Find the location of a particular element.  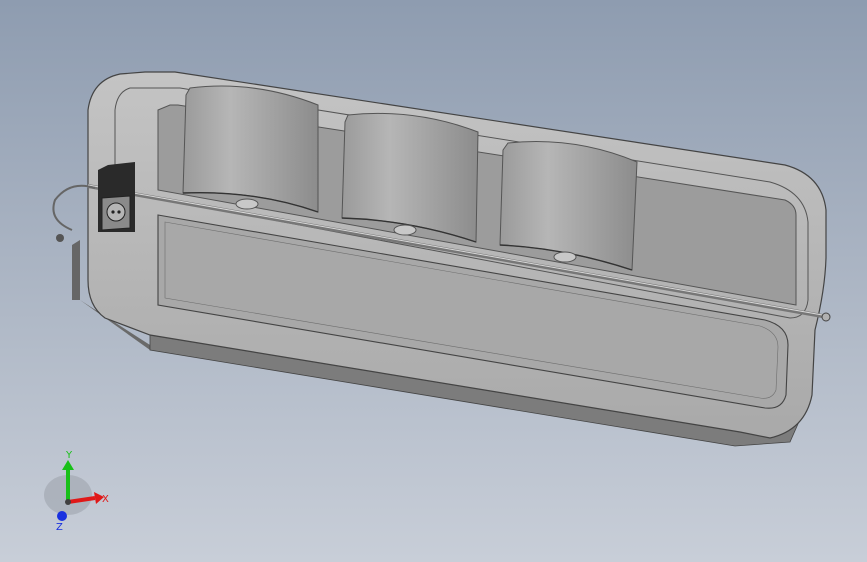

side-bracket is located at coordinates (76, 270).